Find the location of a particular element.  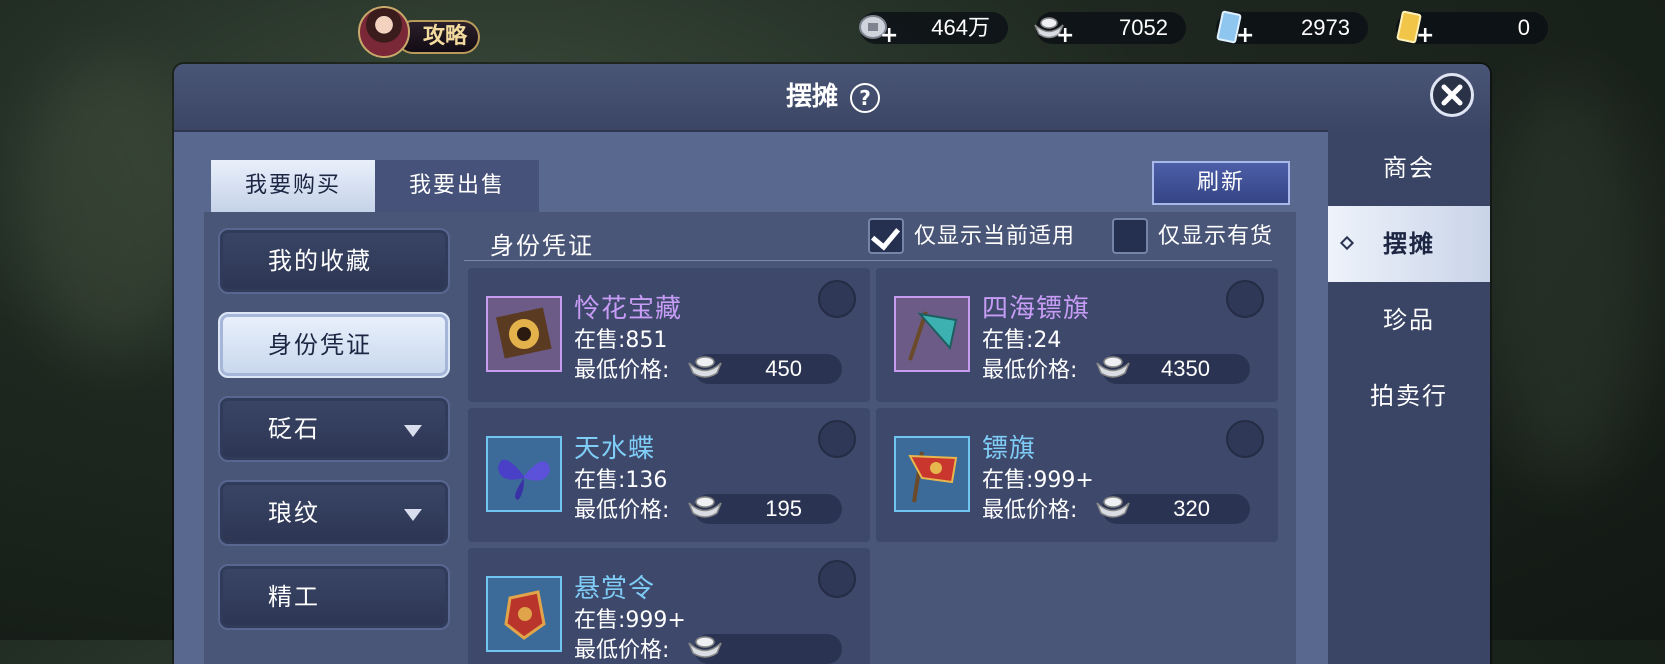

item-card: 怜花宝藏 在售:851 最低价格: 450 is located at coordinates (669, 335).